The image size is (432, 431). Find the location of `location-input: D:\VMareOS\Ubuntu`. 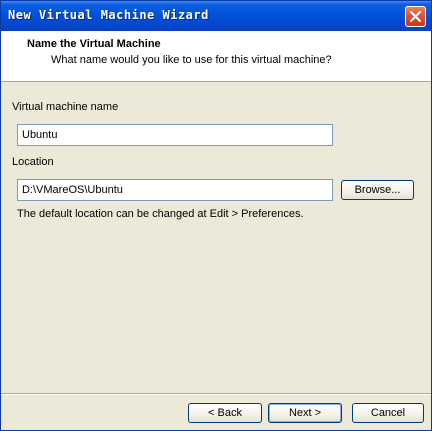

location-input: D:\VMareOS\Ubuntu is located at coordinates (175, 190).